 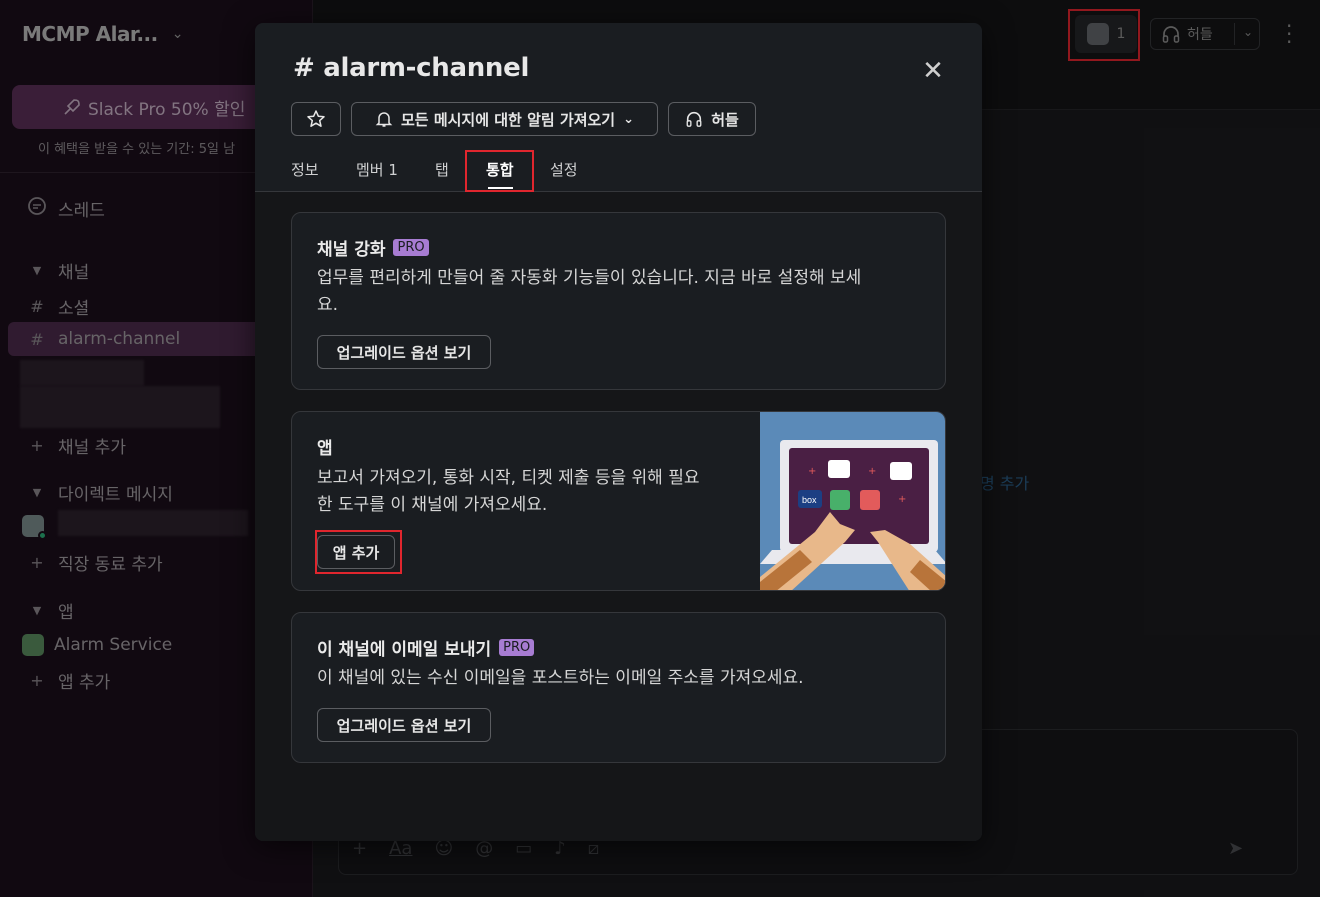 I want to click on tab-label: 멤버, so click(x=370, y=170).